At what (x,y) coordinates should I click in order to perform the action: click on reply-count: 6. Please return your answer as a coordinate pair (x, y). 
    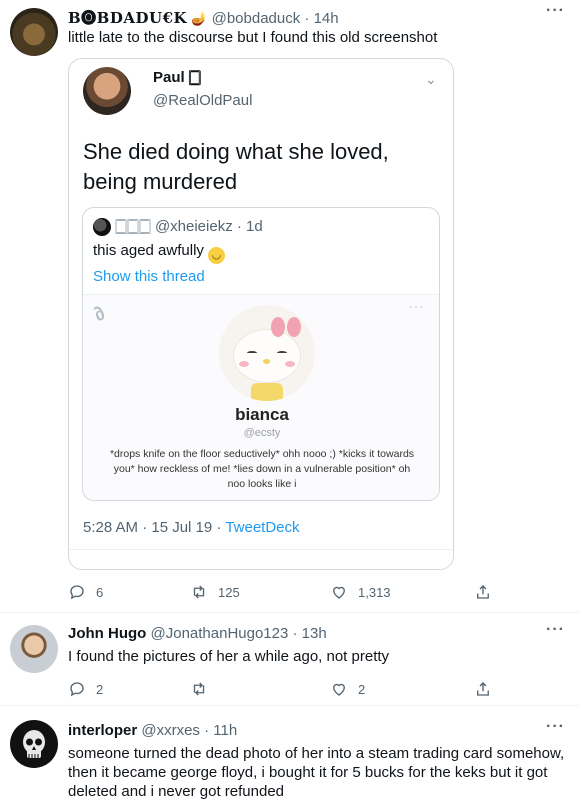
    Looking at the image, I should click on (100, 592).